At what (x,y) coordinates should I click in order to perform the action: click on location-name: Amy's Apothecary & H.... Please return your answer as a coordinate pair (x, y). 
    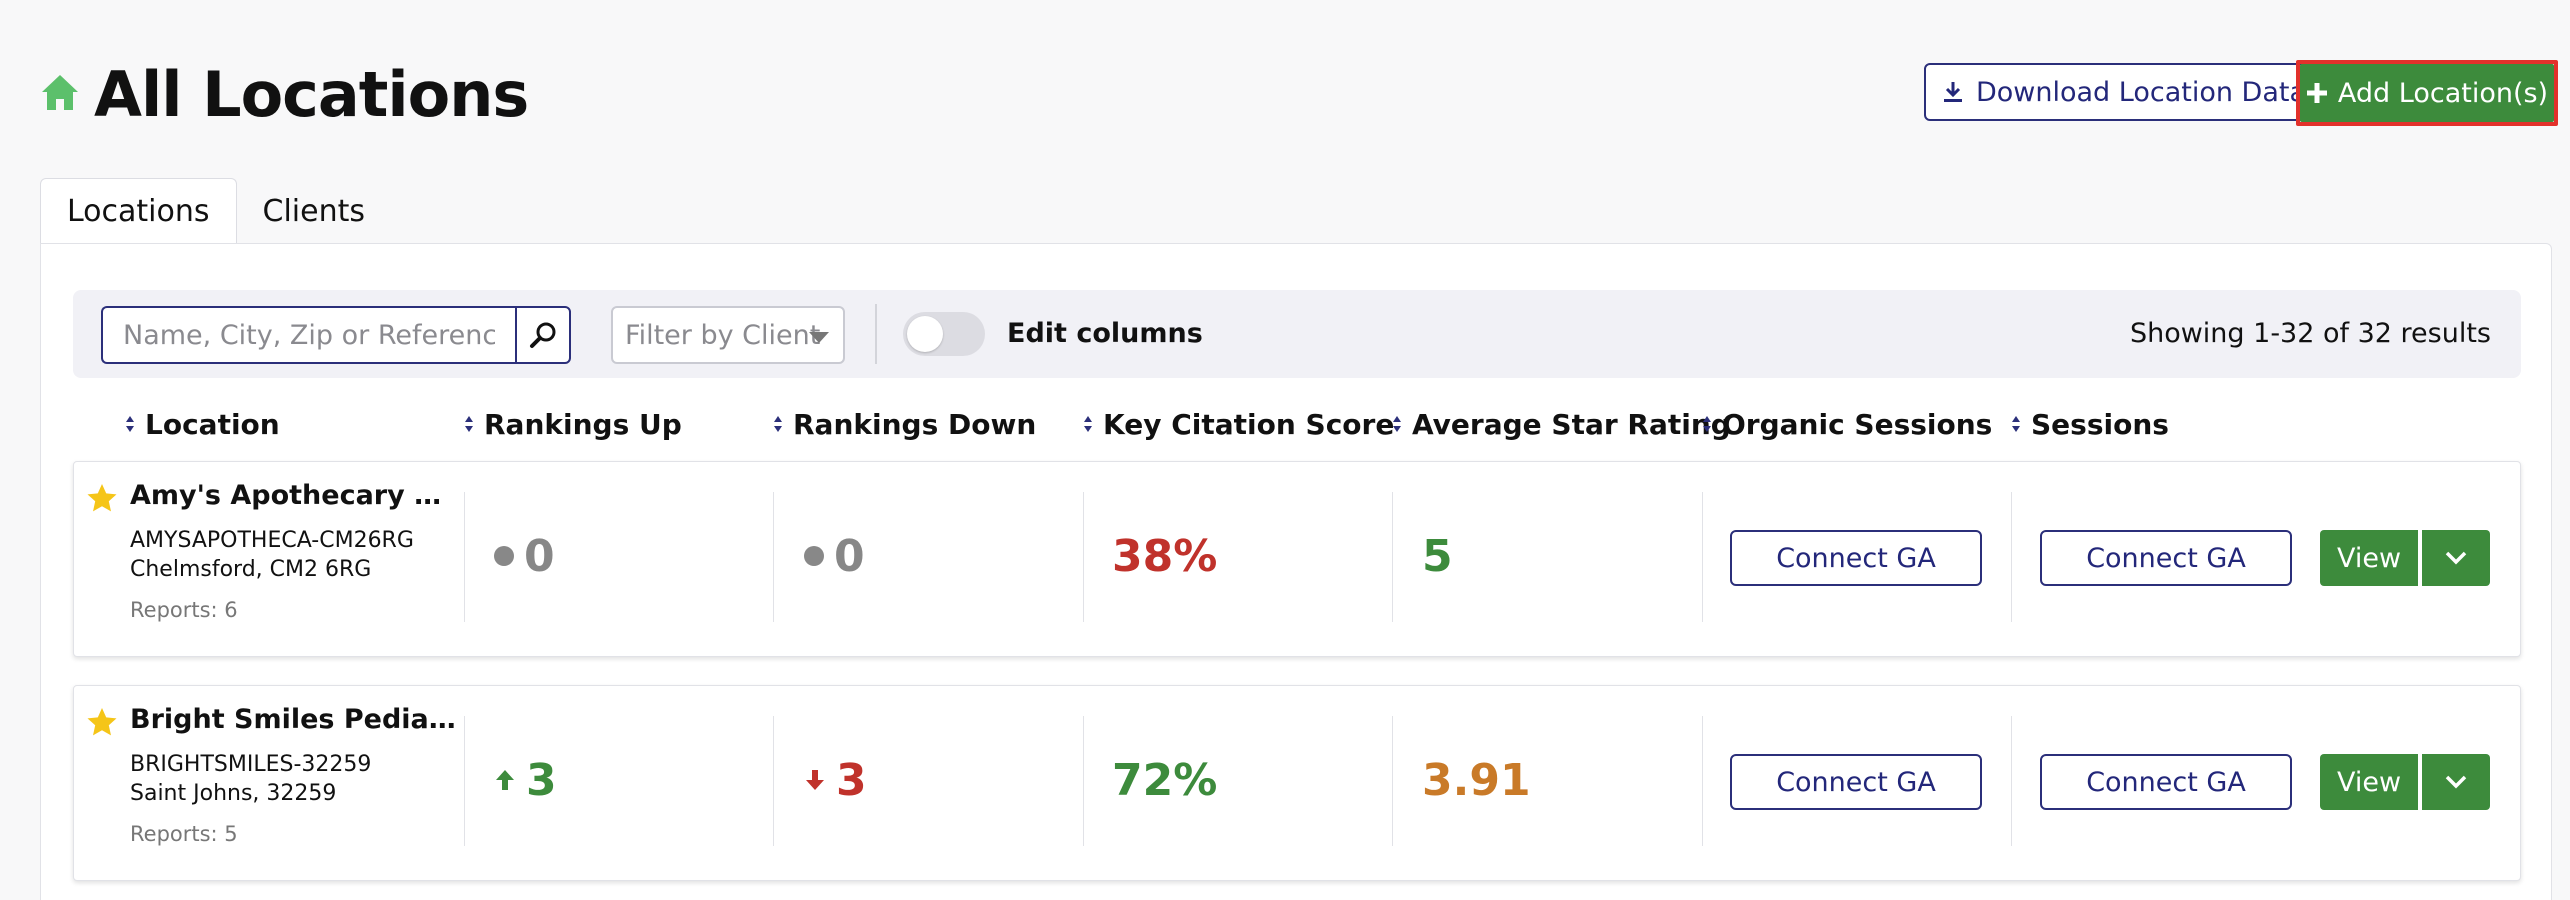
    Looking at the image, I should click on (295, 495).